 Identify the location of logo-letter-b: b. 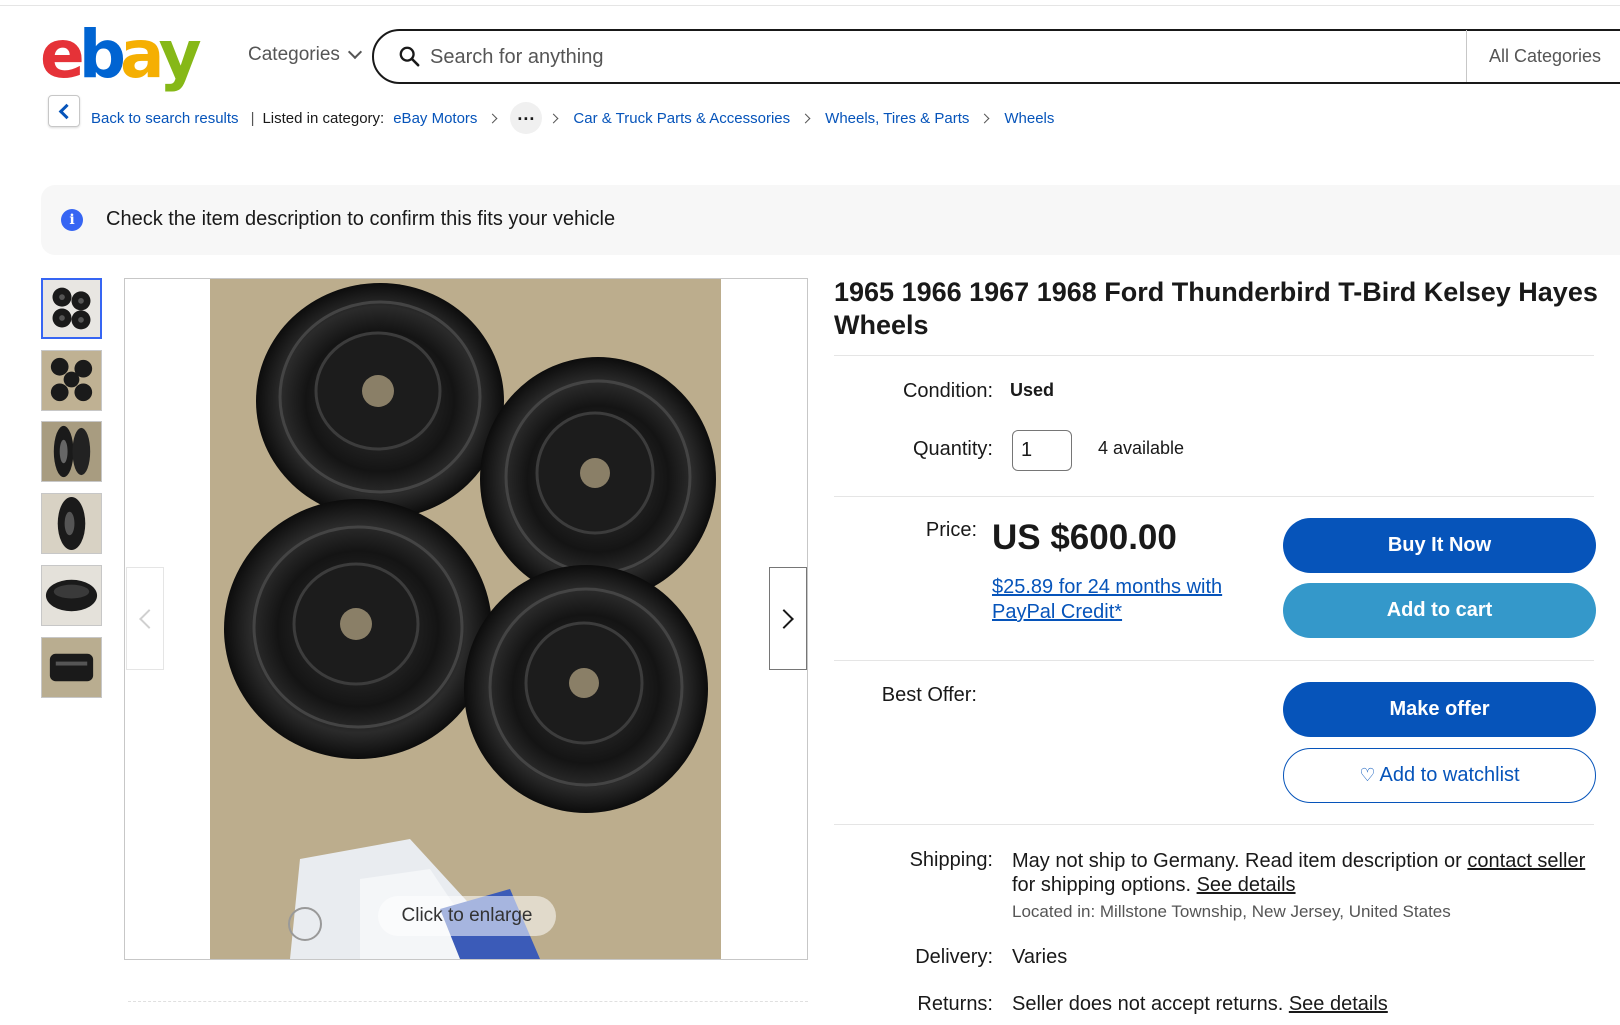
(102, 54).